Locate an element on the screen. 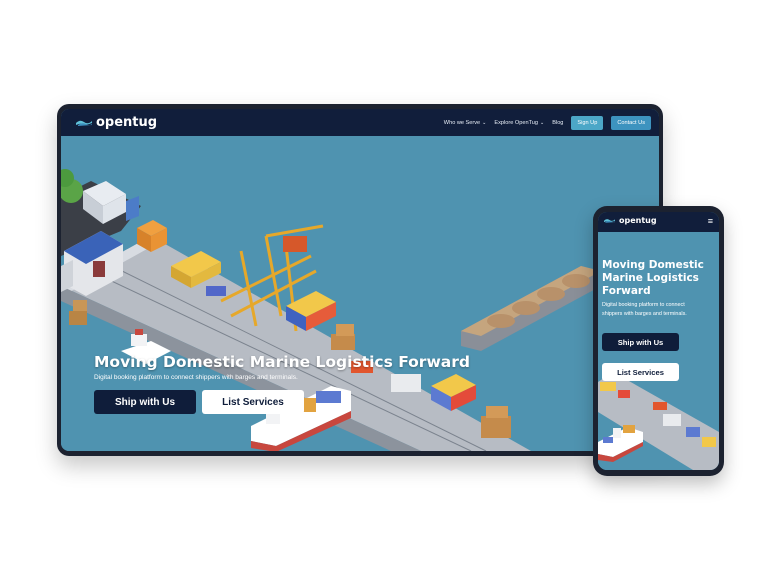 The height and width of the screenshot is (580, 780). mobile-brand-logo: opentug is located at coordinates (630, 220).